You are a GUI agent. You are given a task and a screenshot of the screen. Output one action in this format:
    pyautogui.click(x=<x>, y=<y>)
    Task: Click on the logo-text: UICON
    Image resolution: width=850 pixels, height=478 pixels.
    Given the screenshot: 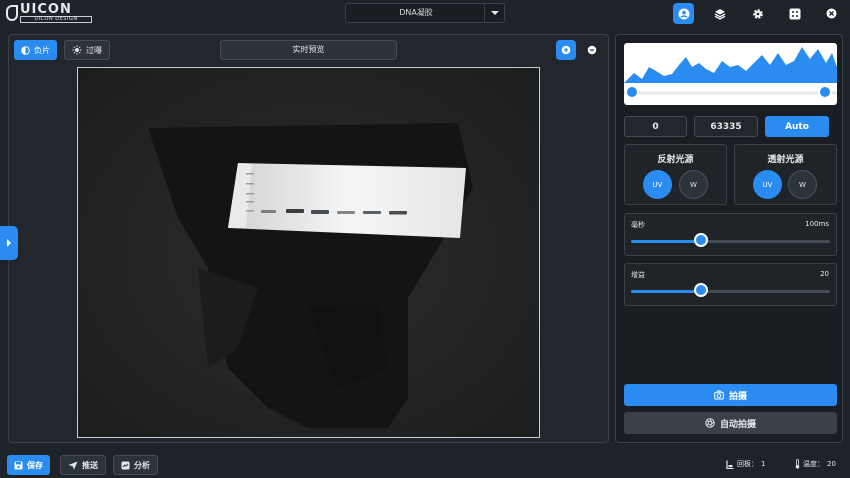 What is the action you would take?
    pyautogui.click(x=46, y=9)
    